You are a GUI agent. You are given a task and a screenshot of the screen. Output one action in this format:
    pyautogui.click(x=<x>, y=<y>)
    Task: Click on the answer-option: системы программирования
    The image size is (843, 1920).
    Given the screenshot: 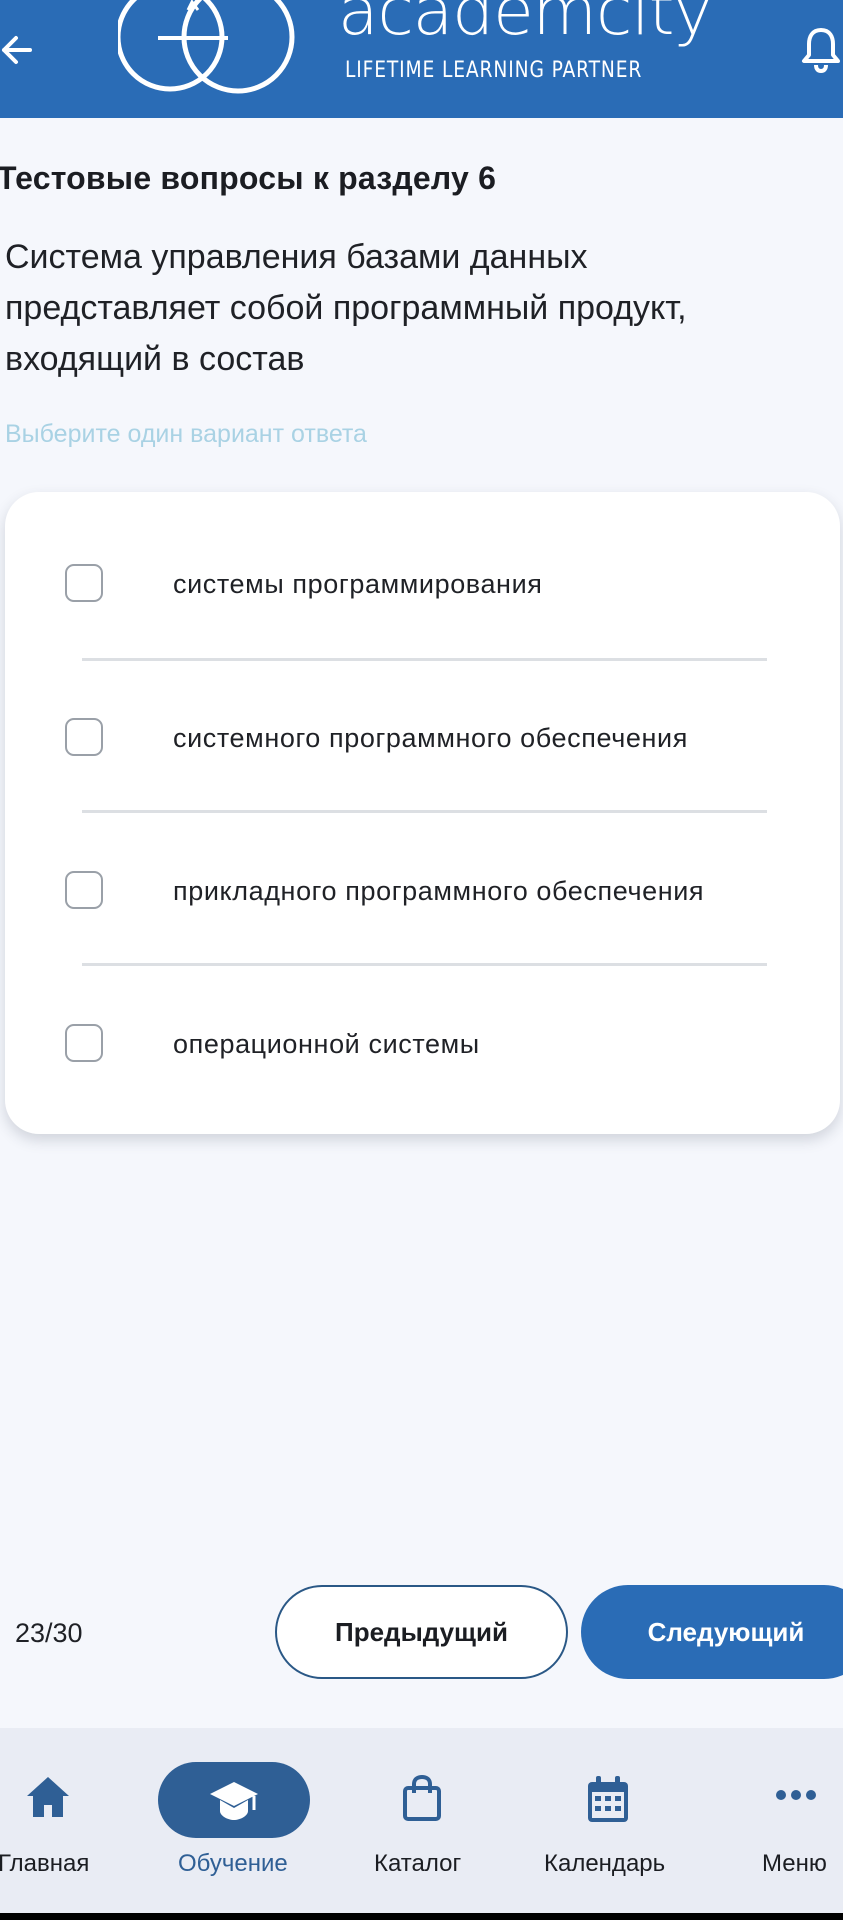 What is the action you would take?
    pyautogui.click(x=422, y=585)
    